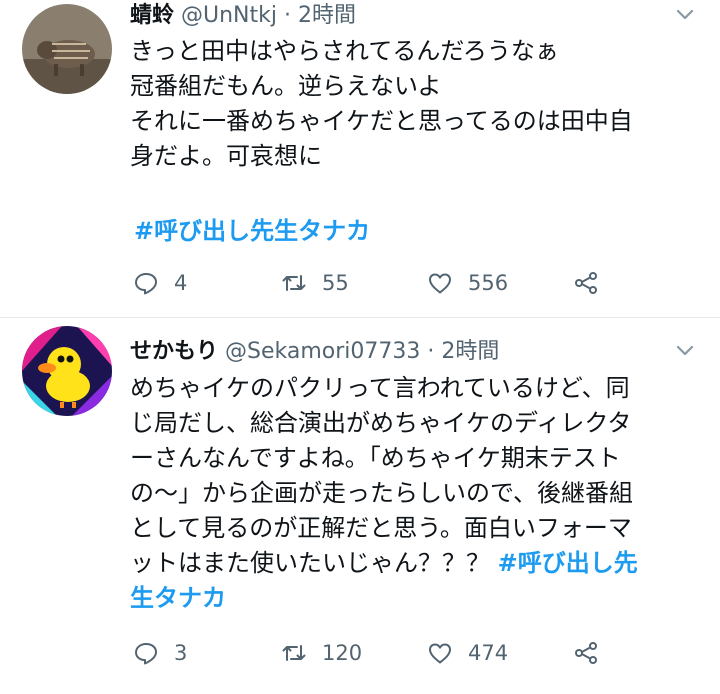 Image resolution: width=720 pixels, height=694 pixels. Describe the element at coordinates (174, 351) in the screenshot. I see `display-name: せかもり` at that location.